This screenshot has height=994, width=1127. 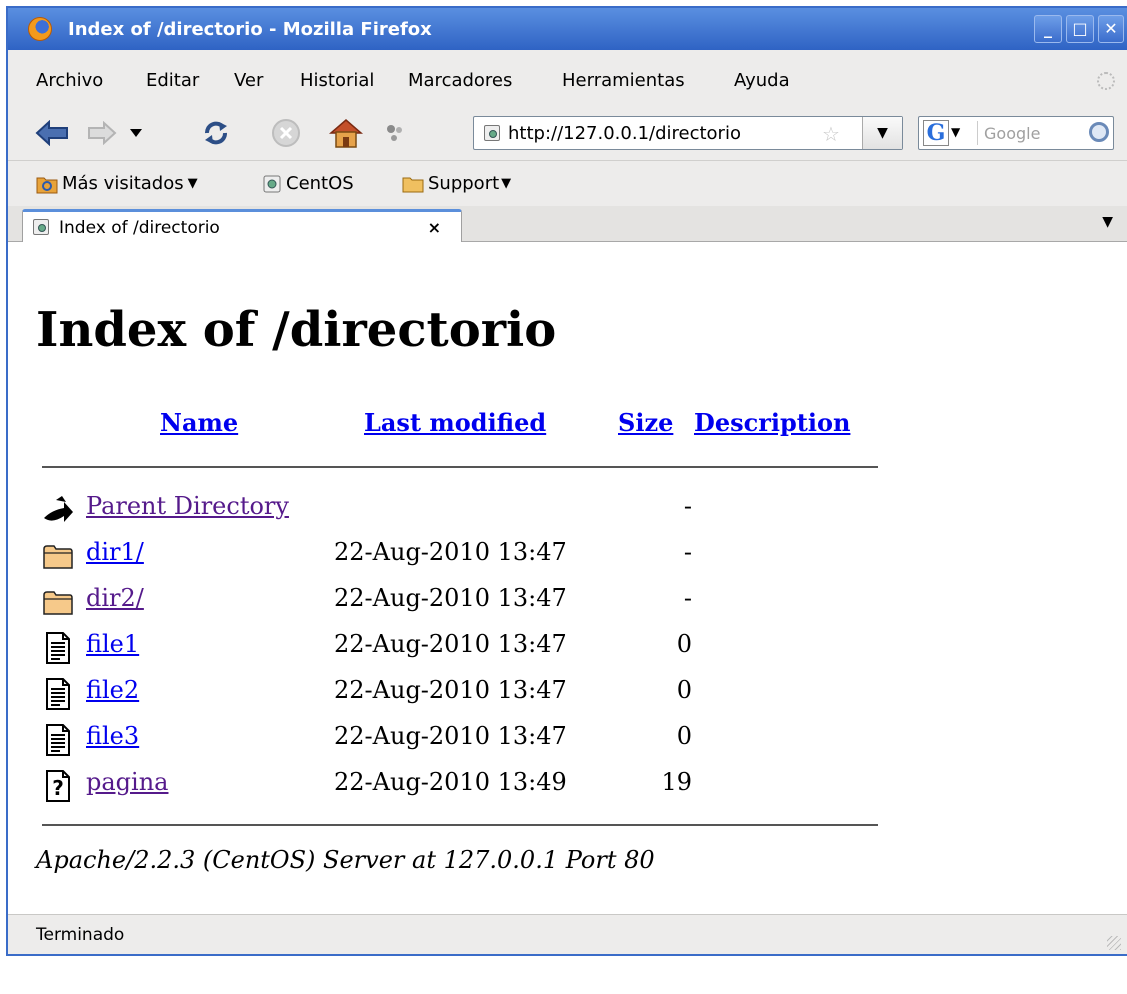 I want to click on table-row: dir1/ 22-Aug-2010 13:47 -, so click(x=462, y=554).